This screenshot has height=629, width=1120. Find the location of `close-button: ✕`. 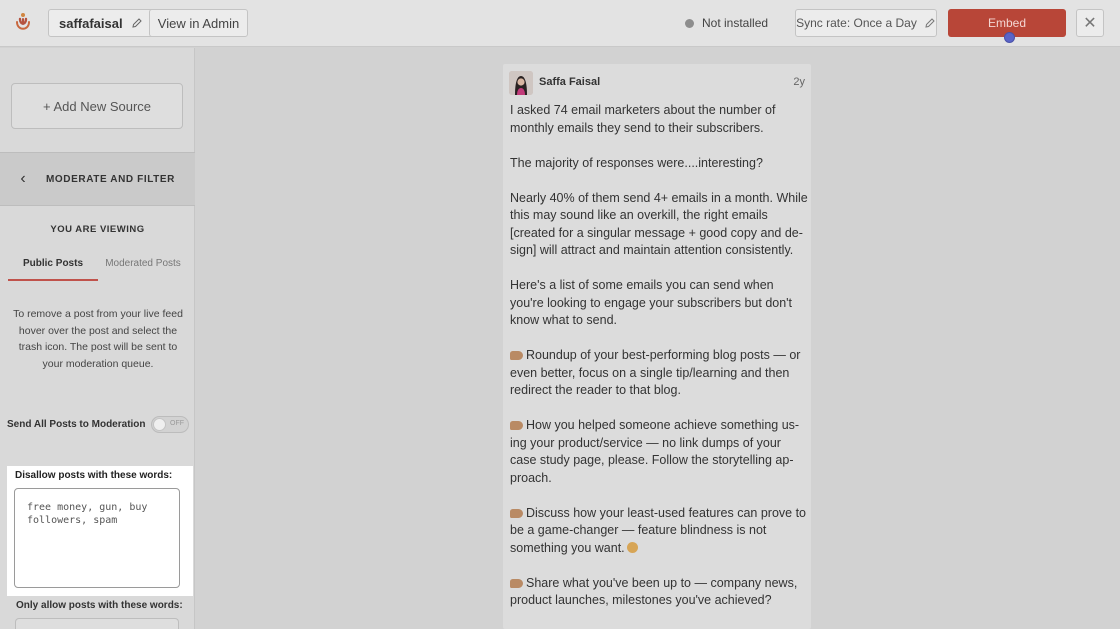

close-button: ✕ is located at coordinates (1090, 23).